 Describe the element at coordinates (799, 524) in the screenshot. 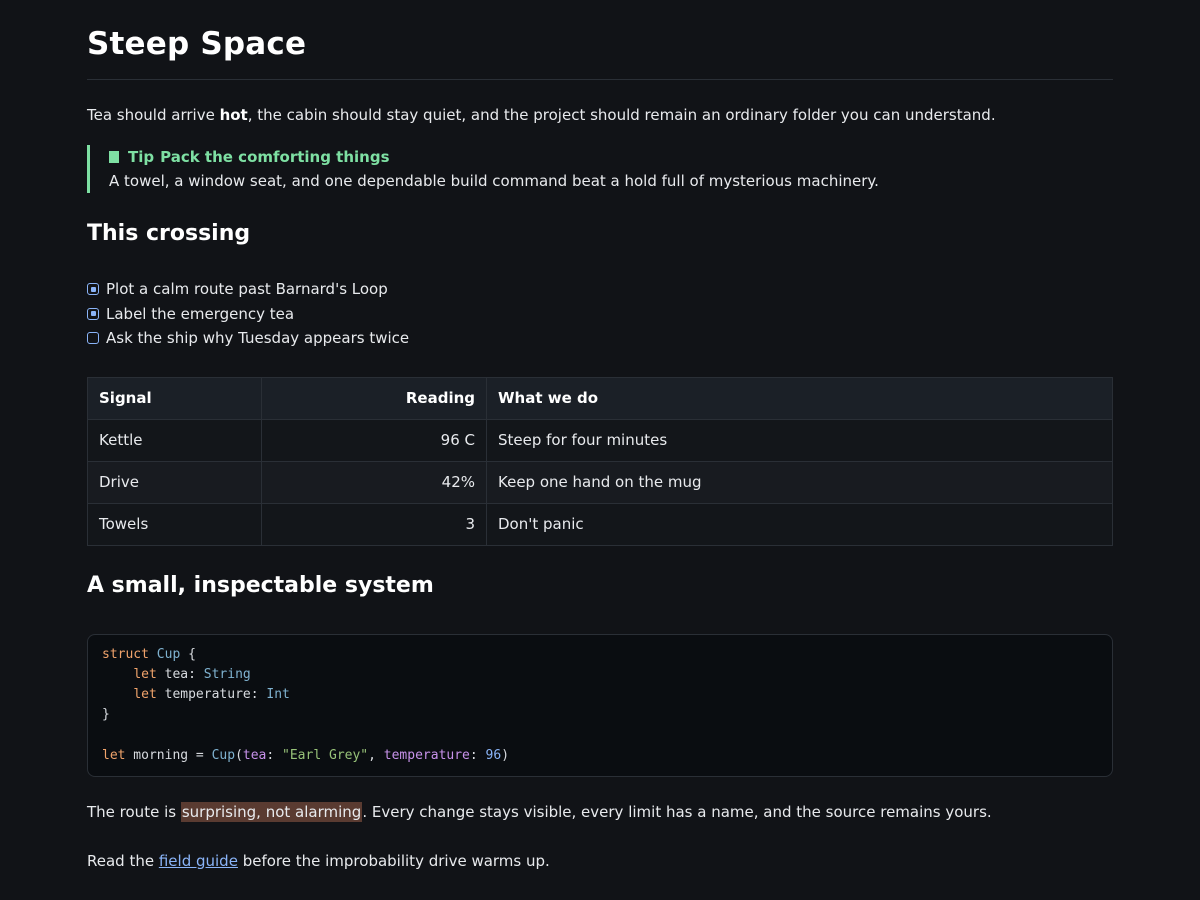

I see `action-cell: Don't panic` at that location.